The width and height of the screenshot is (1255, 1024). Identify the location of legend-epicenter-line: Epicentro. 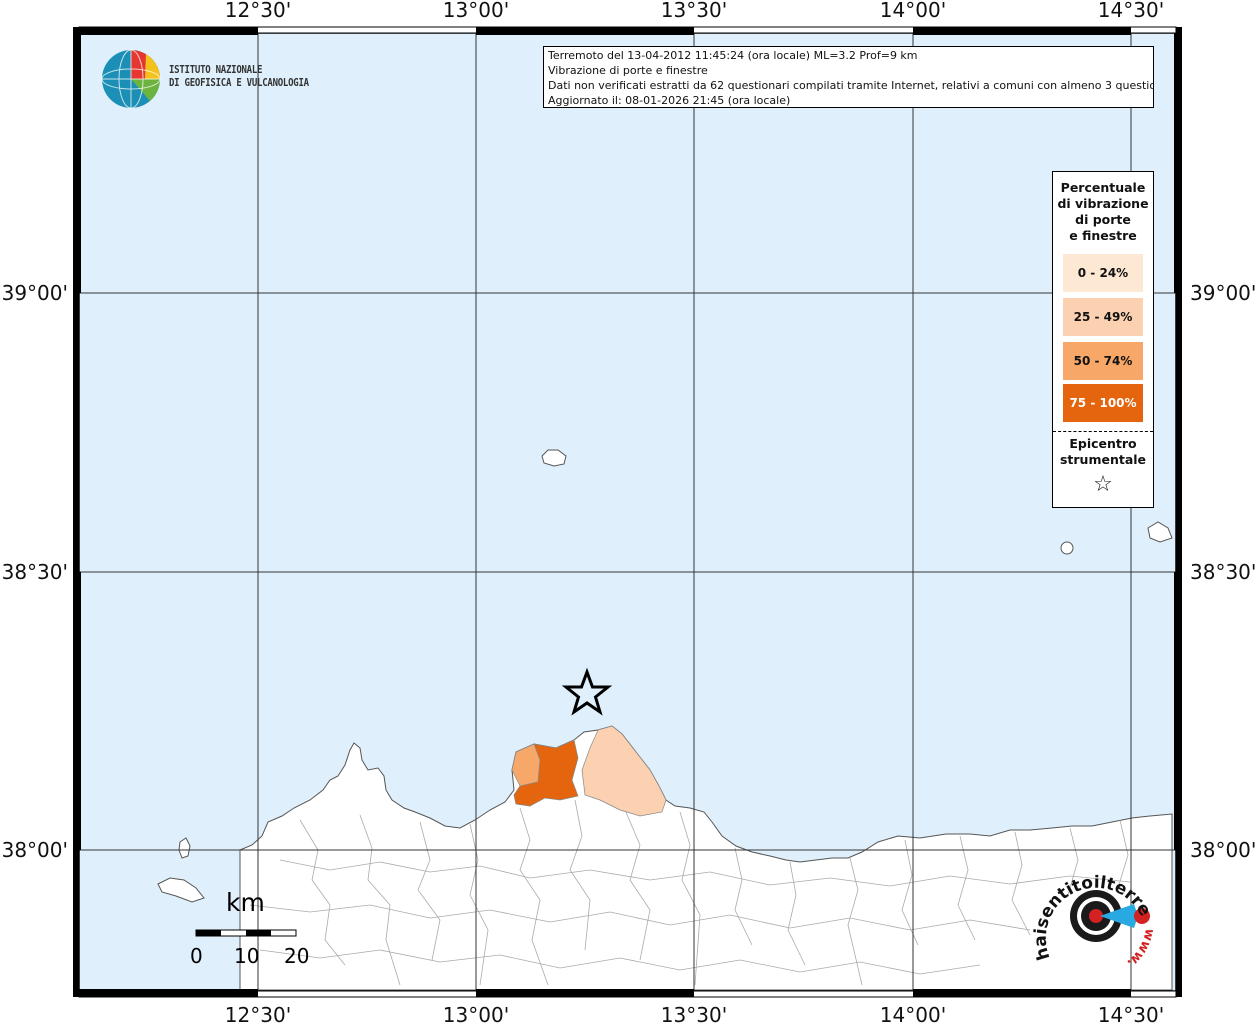
(1103, 443).